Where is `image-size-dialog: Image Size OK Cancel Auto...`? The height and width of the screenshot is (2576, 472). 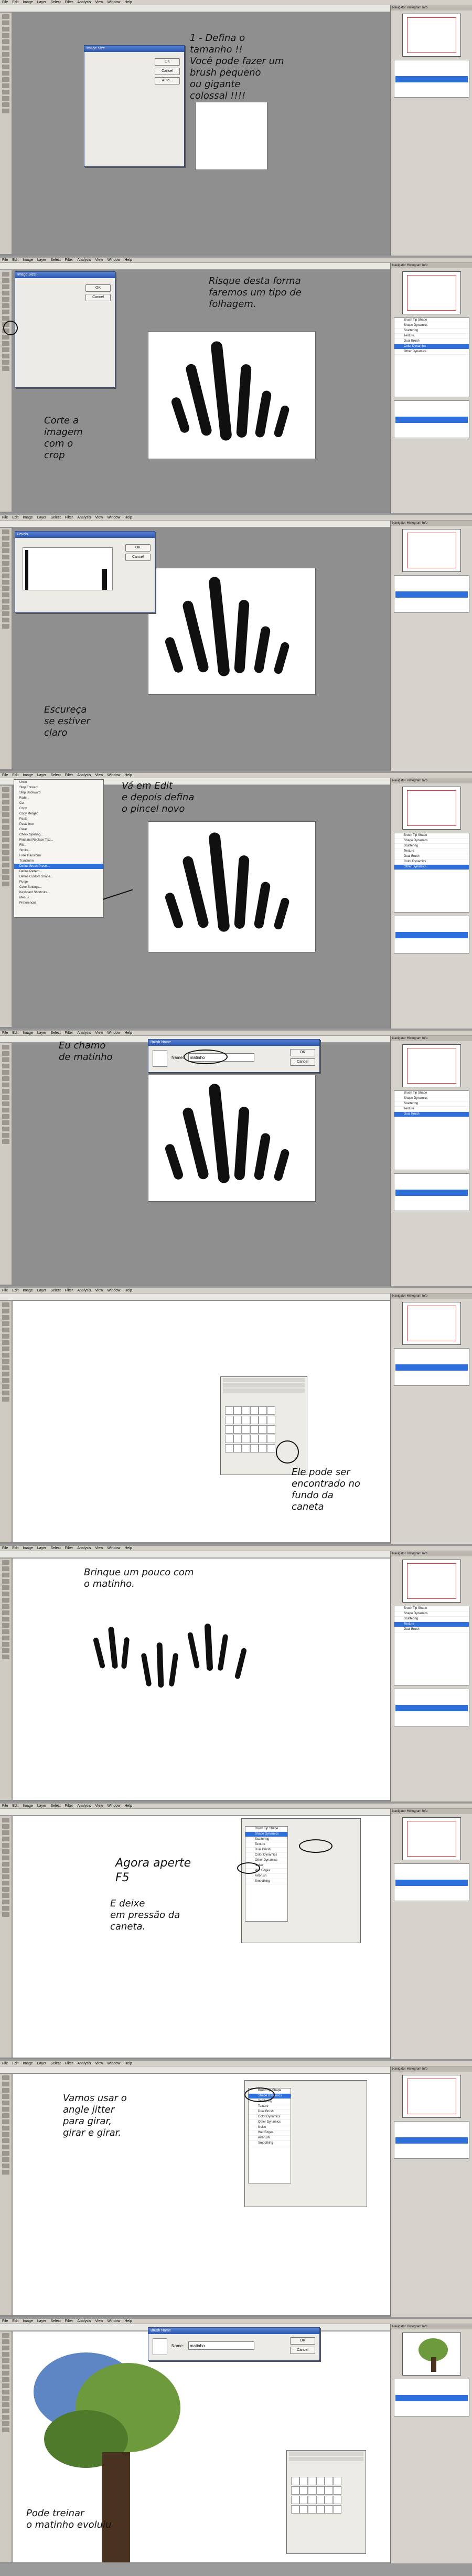
image-size-dialog: Image Size OK Cancel Auto... is located at coordinates (135, 106).